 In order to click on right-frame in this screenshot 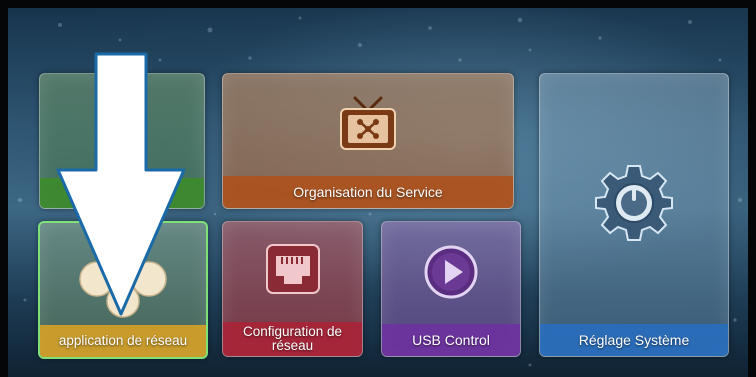, I will do `click(752, 188)`.